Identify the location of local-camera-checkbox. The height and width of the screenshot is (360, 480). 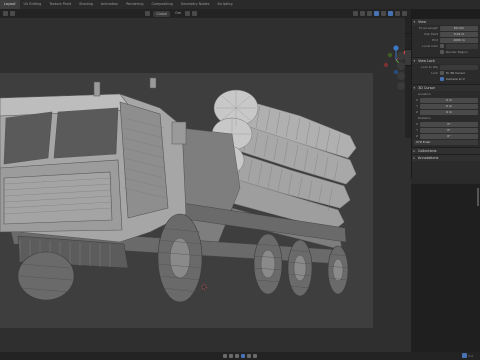
(442, 46).